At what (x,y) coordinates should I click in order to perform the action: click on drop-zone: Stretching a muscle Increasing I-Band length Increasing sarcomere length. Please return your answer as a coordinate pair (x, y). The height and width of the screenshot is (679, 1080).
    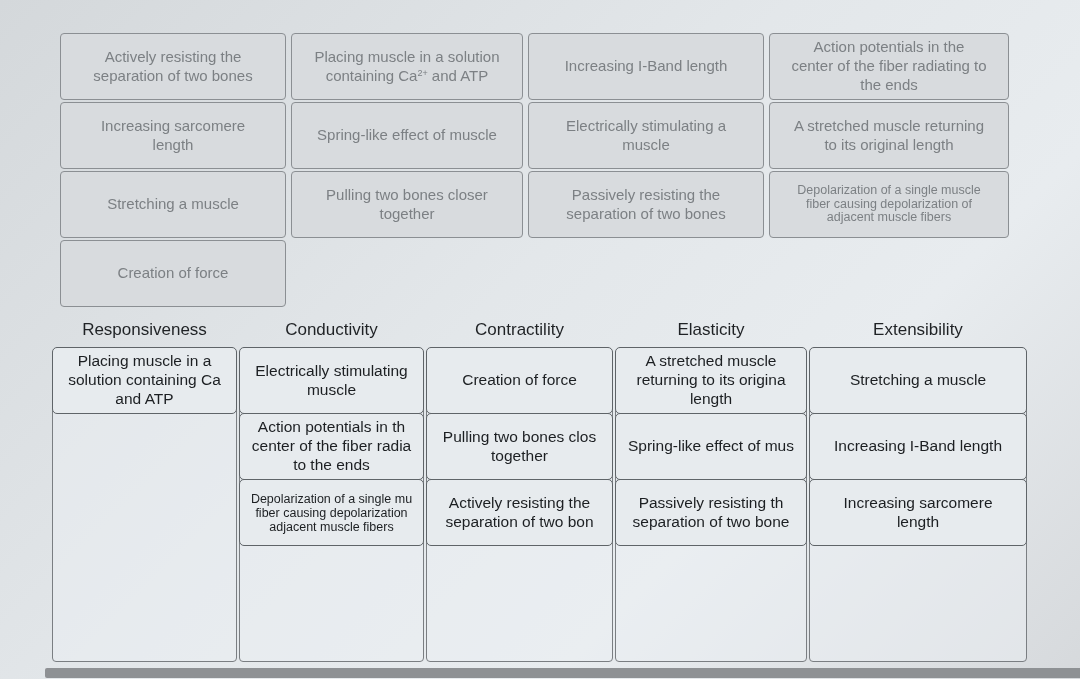
    Looking at the image, I should click on (918, 504).